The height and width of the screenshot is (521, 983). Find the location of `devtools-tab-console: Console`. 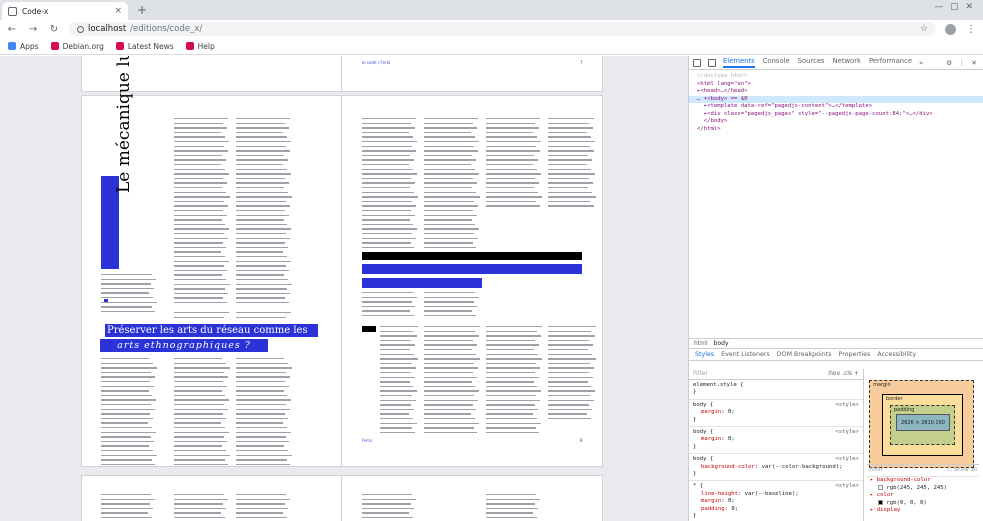

devtools-tab-console: Console is located at coordinates (776, 62).